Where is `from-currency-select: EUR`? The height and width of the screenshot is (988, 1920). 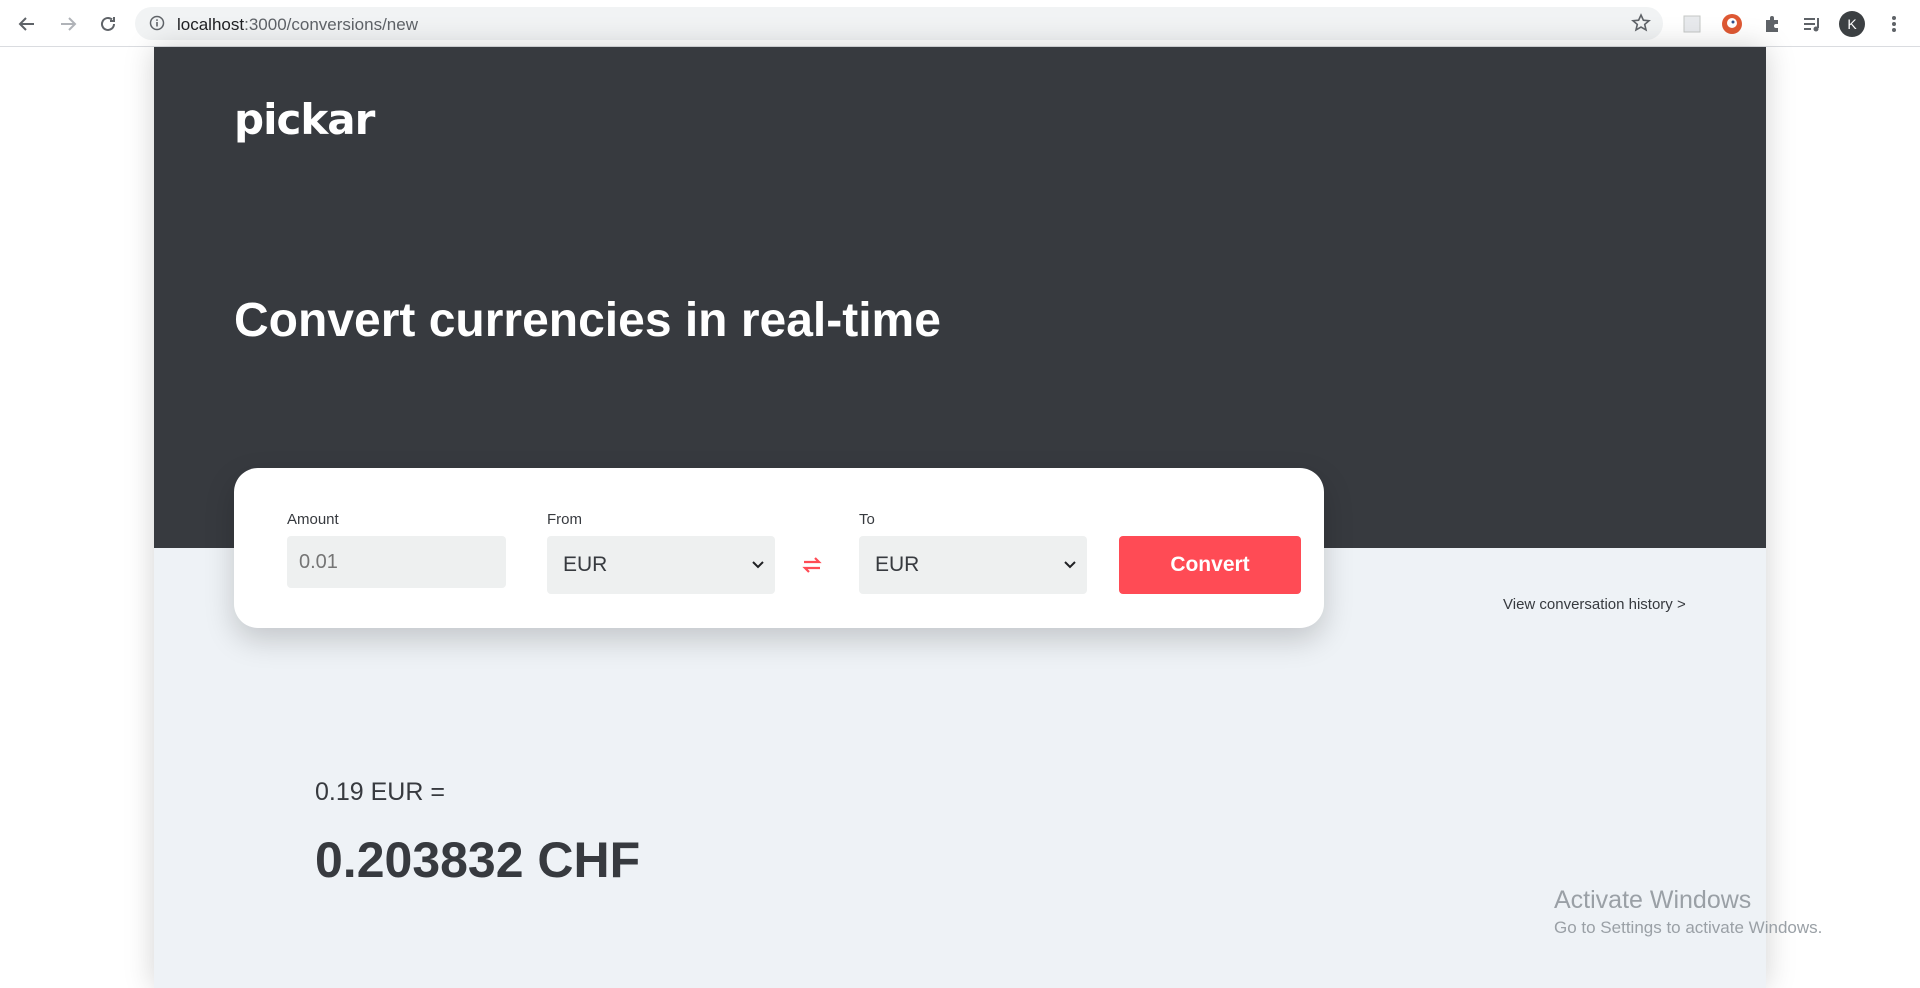 from-currency-select: EUR is located at coordinates (661, 565).